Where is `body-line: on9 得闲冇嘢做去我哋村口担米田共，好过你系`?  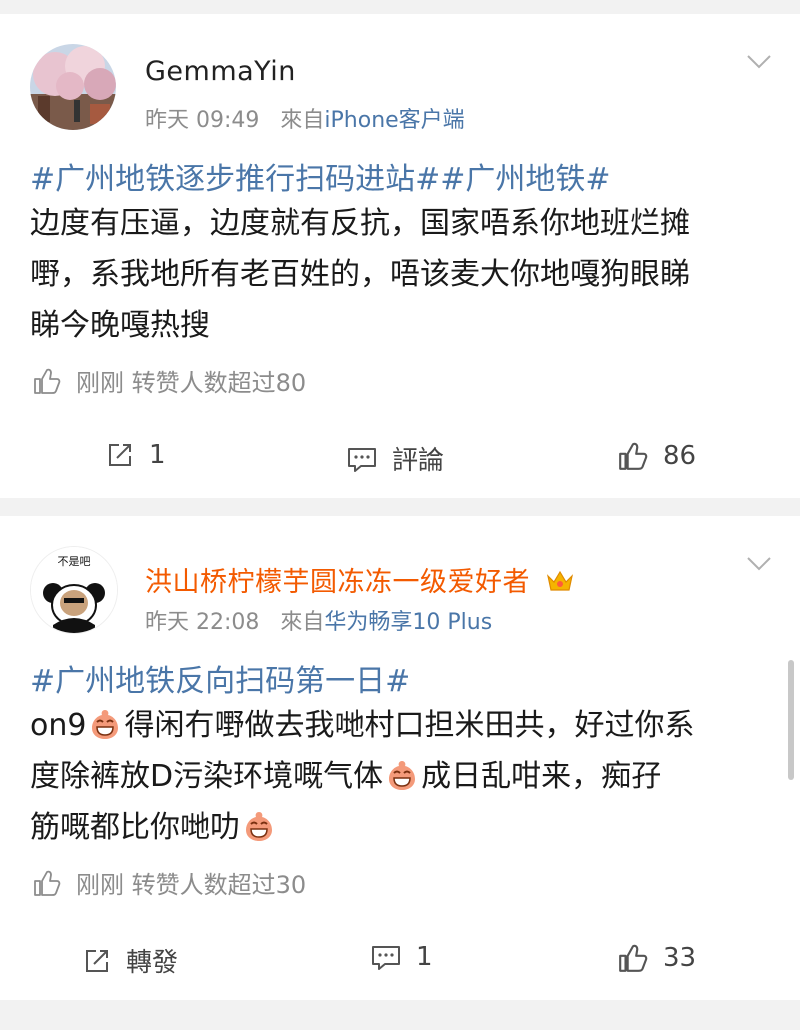 body-line: on9 得闲冇嘢做去我哋村口担米田共，好过你系 is located at coordinates (400, 725).